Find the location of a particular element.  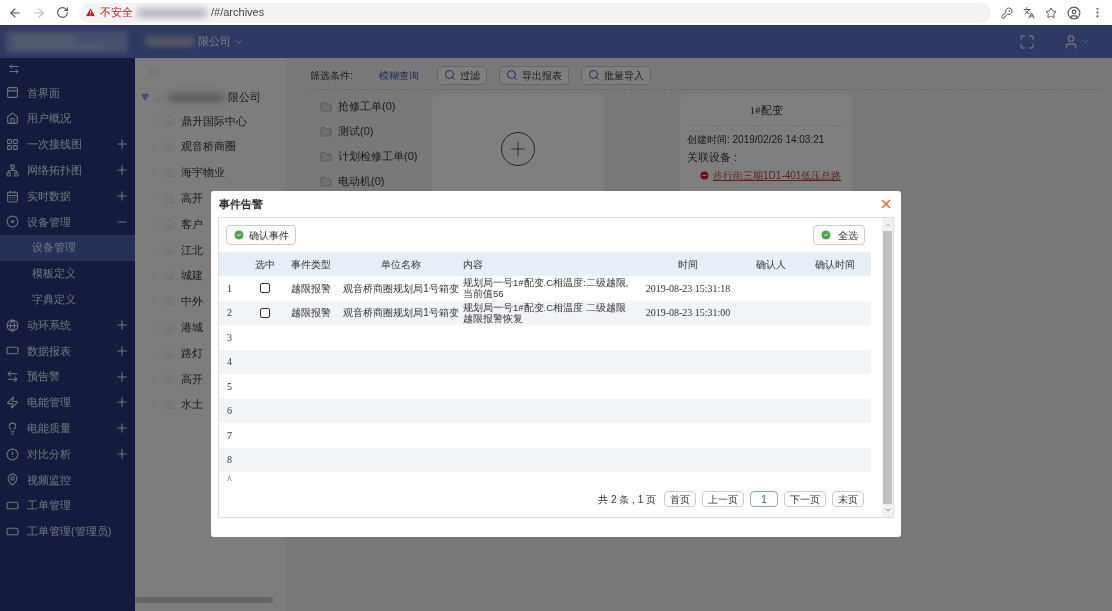

confirm-event-button: 确认事件 is located at coordinates (261, 235).